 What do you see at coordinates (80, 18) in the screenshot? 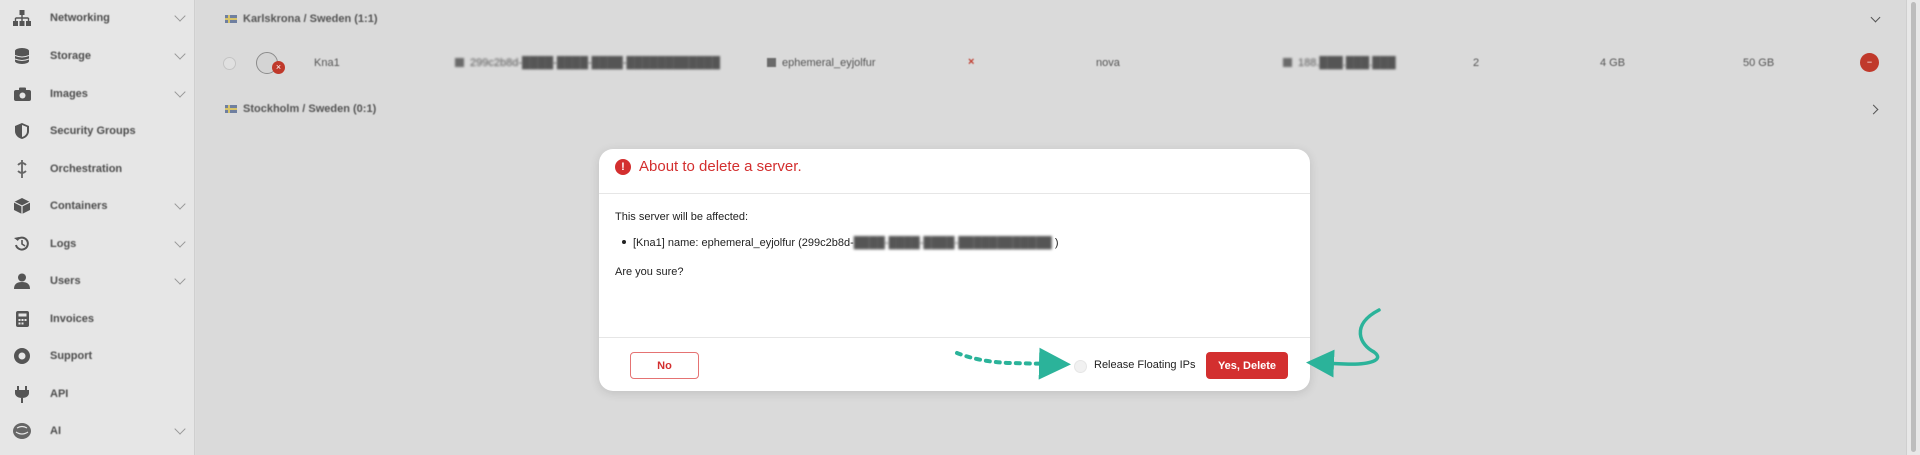
I see `sidebar-item-label: Networking` at bounding box center [80, 18].